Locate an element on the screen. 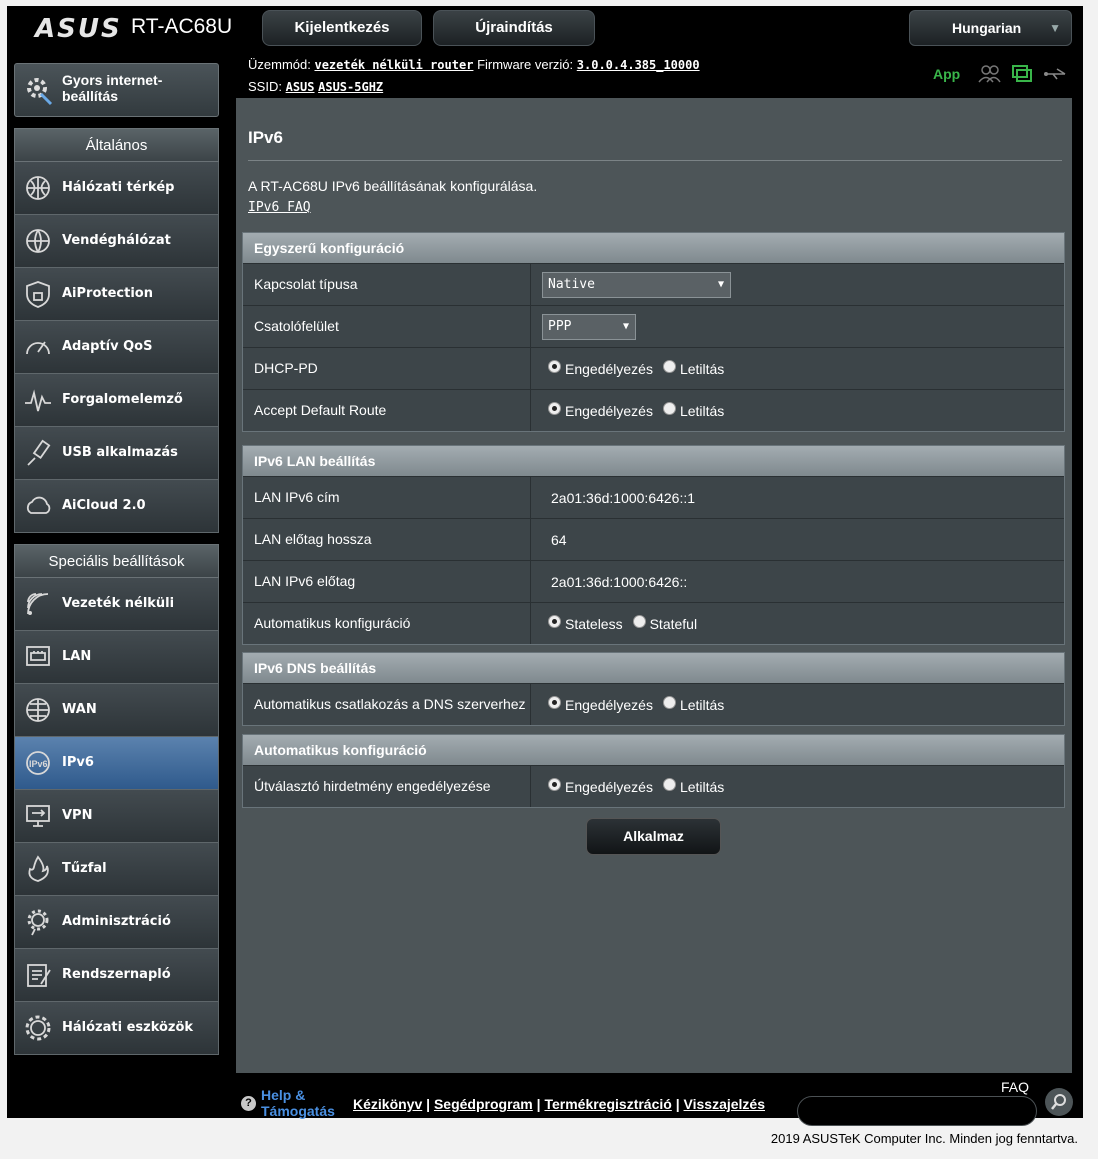  quick-setup-gear-icon is located at coordinates (40, 92).